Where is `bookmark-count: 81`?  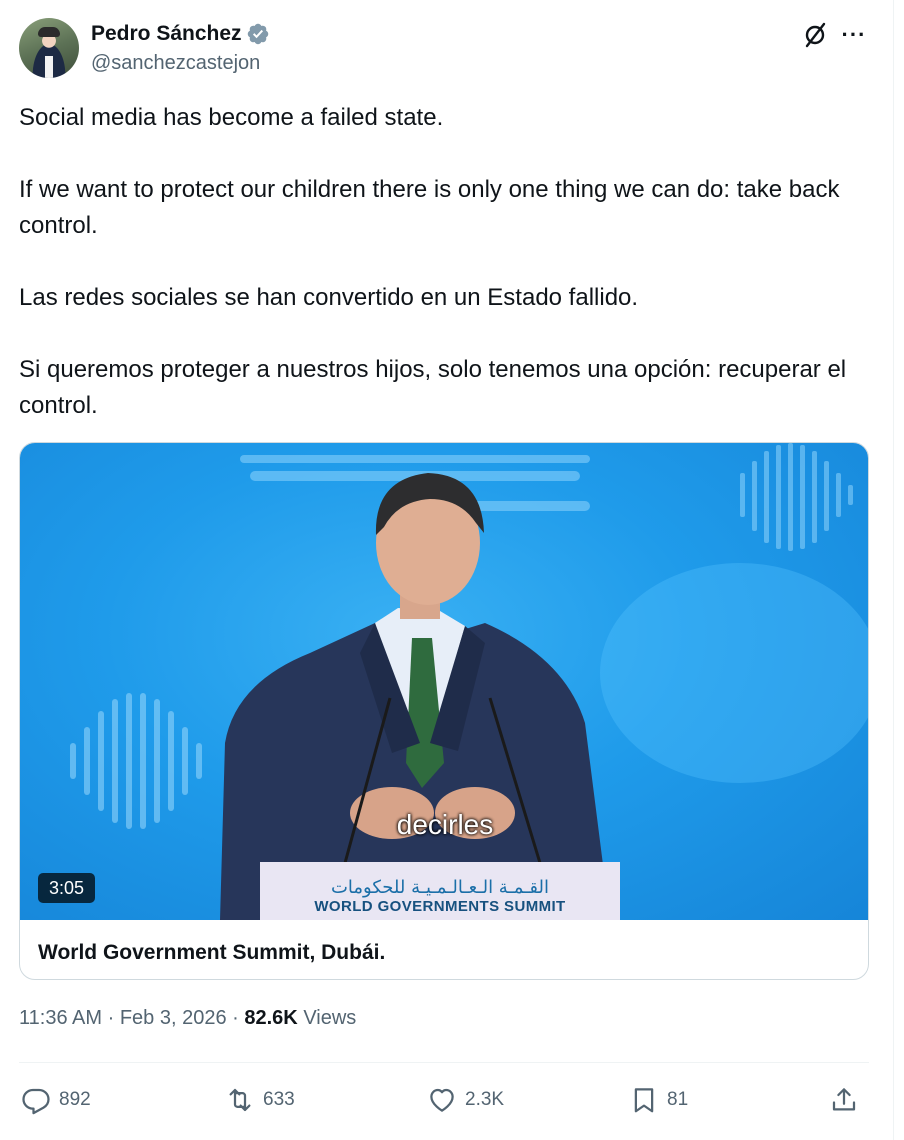
bookmark-count: 81 is located at coordinates (678, 1099).